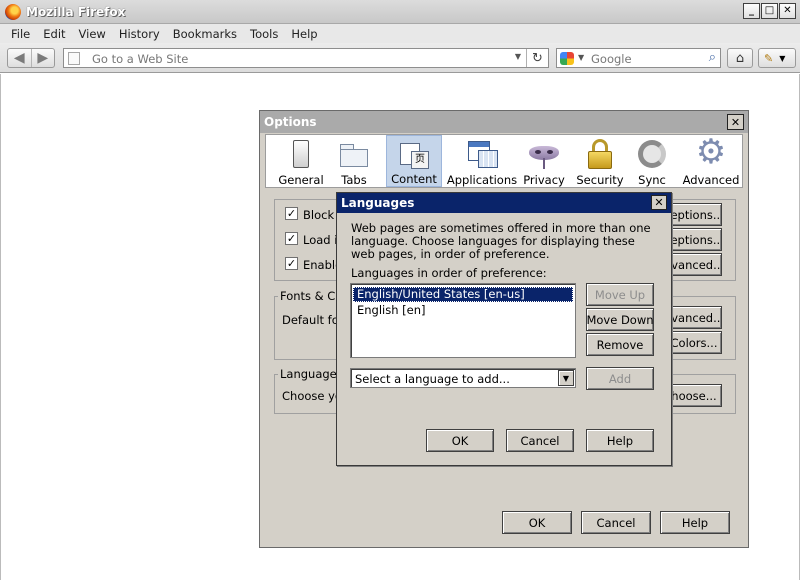 The image size is (800, 580). I want to click on options-titlebar: Options ✕, so click(504, 122).